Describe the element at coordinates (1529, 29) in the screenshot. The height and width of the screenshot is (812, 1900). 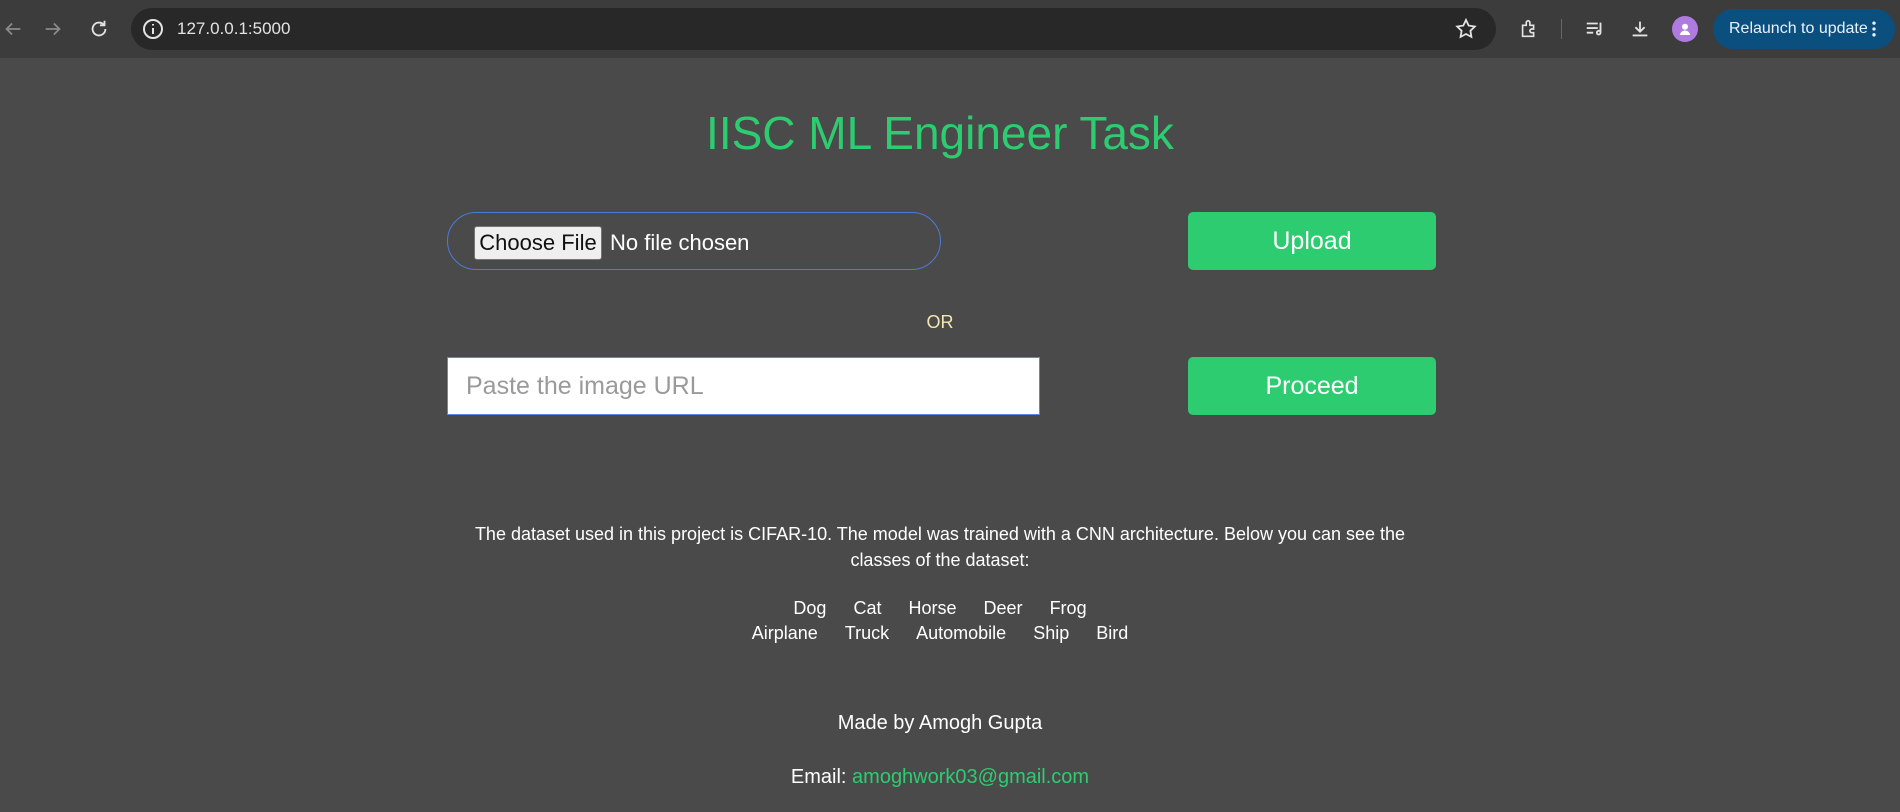
I see `extensions-icon` at that location.